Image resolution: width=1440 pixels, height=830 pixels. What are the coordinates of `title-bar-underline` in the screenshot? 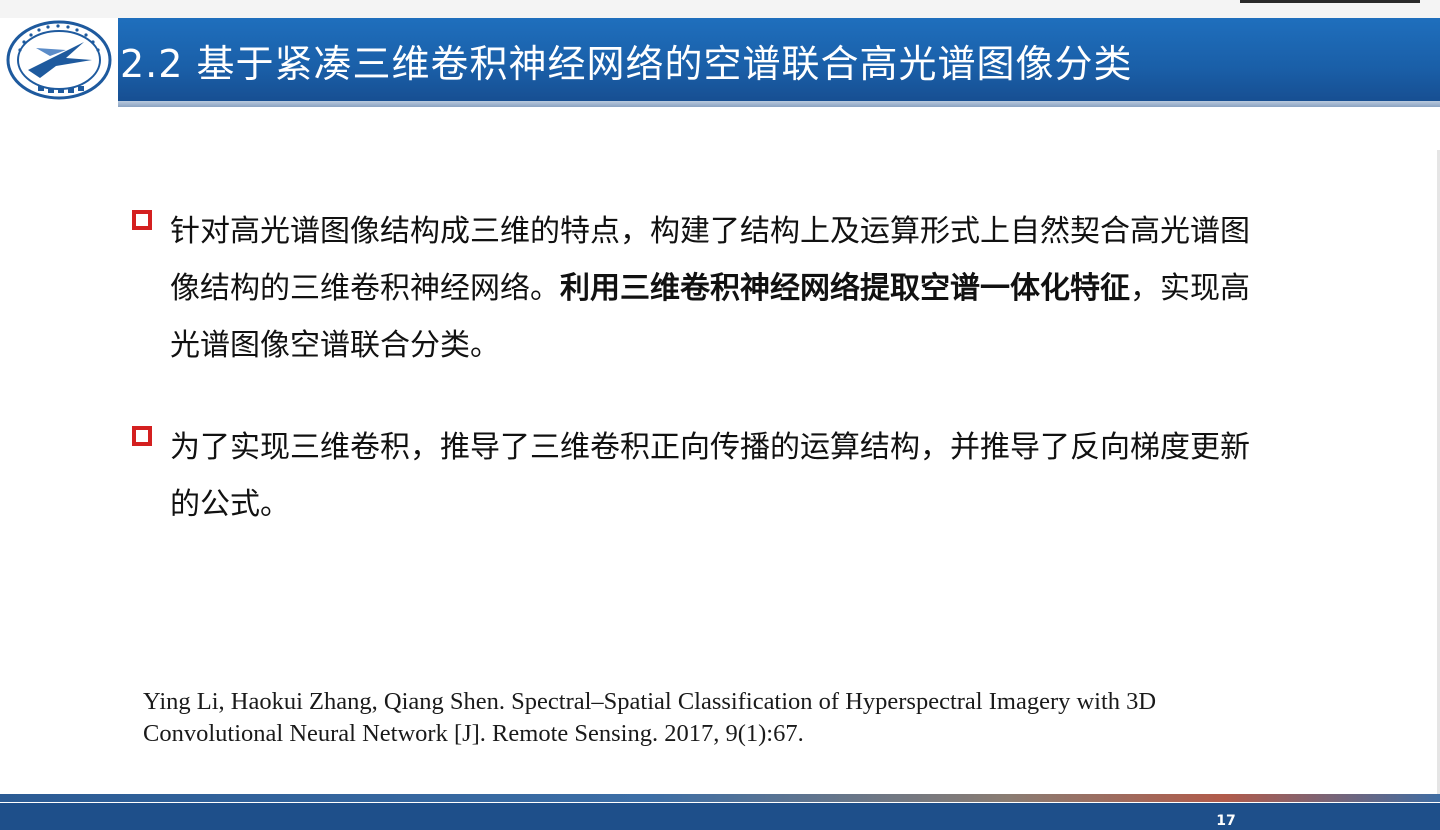 It's located at (779, 104).